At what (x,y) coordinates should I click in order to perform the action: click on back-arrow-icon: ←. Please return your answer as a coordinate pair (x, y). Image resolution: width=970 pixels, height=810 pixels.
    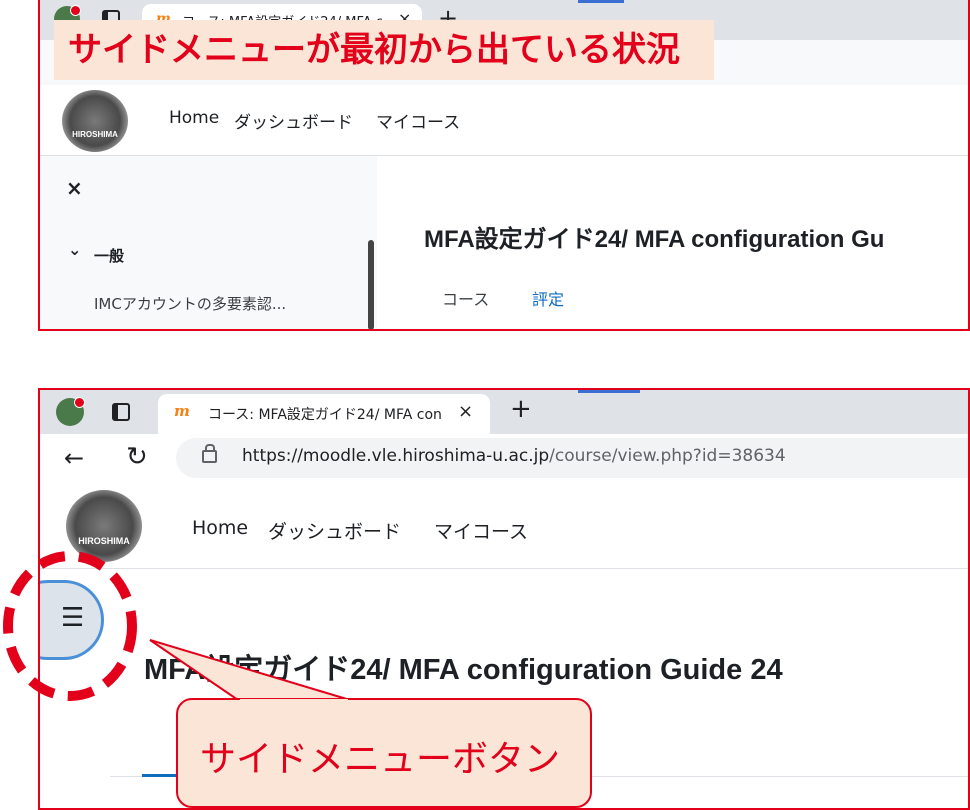
    Looking at the image, I should click on (74, 458).